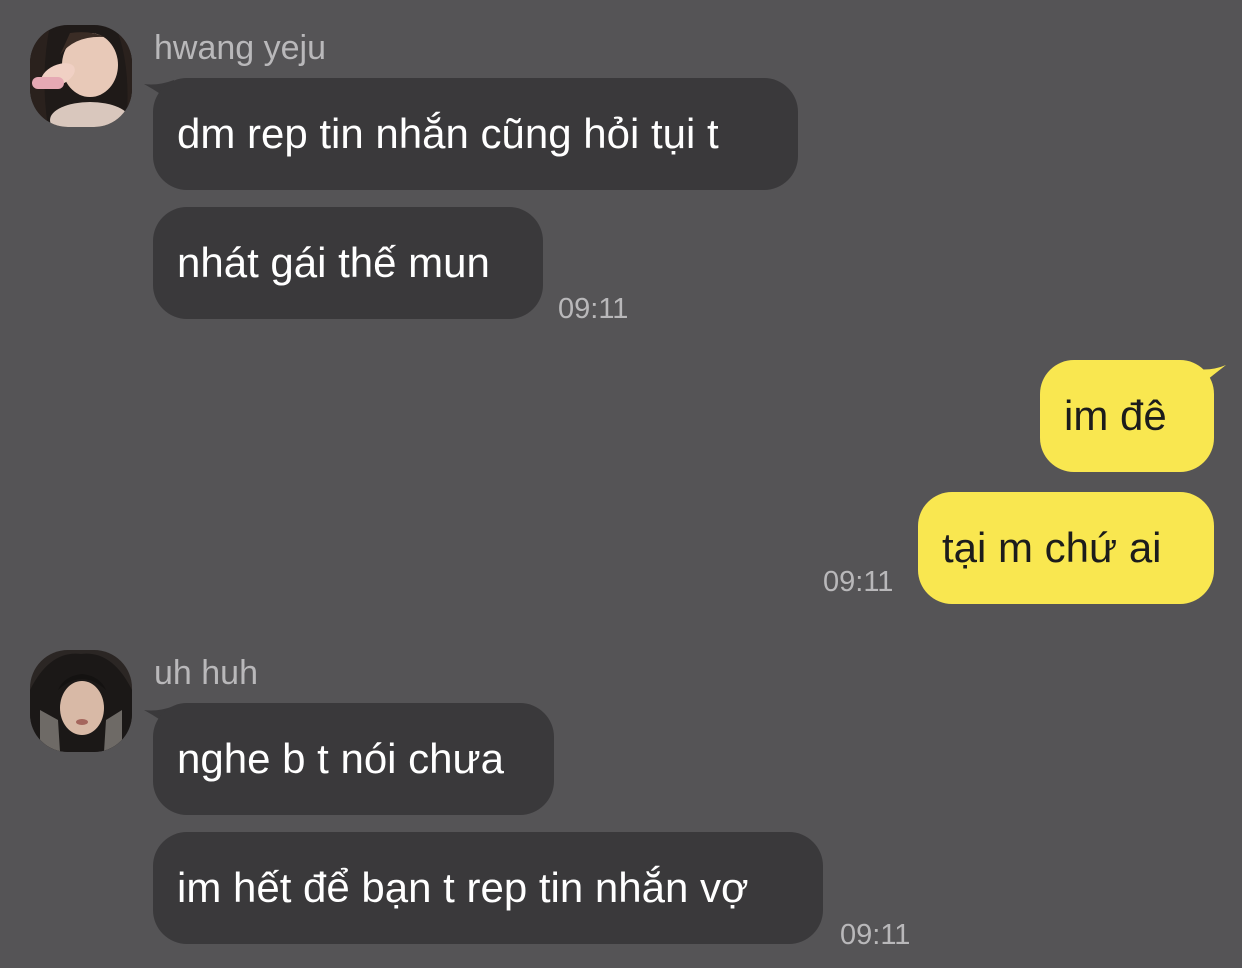 This screenshot has width=1242, height=968. I want to click on message-bubble-outgoing: im đê, so click(1127, 416).